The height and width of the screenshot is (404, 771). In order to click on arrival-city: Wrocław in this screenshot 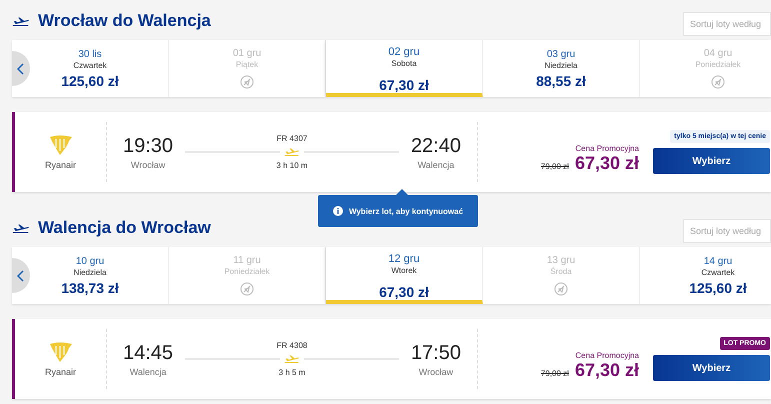, I will do `click(436, 371)`.